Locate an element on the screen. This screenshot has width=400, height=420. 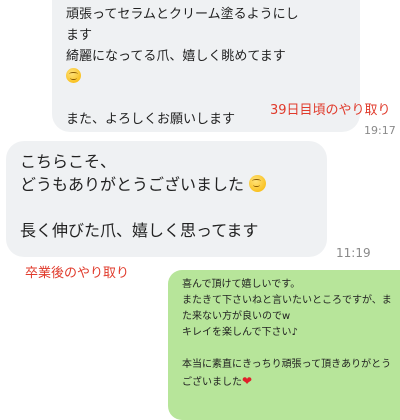
message-timestamp: 11:19 is located at coordinates (353, 253).